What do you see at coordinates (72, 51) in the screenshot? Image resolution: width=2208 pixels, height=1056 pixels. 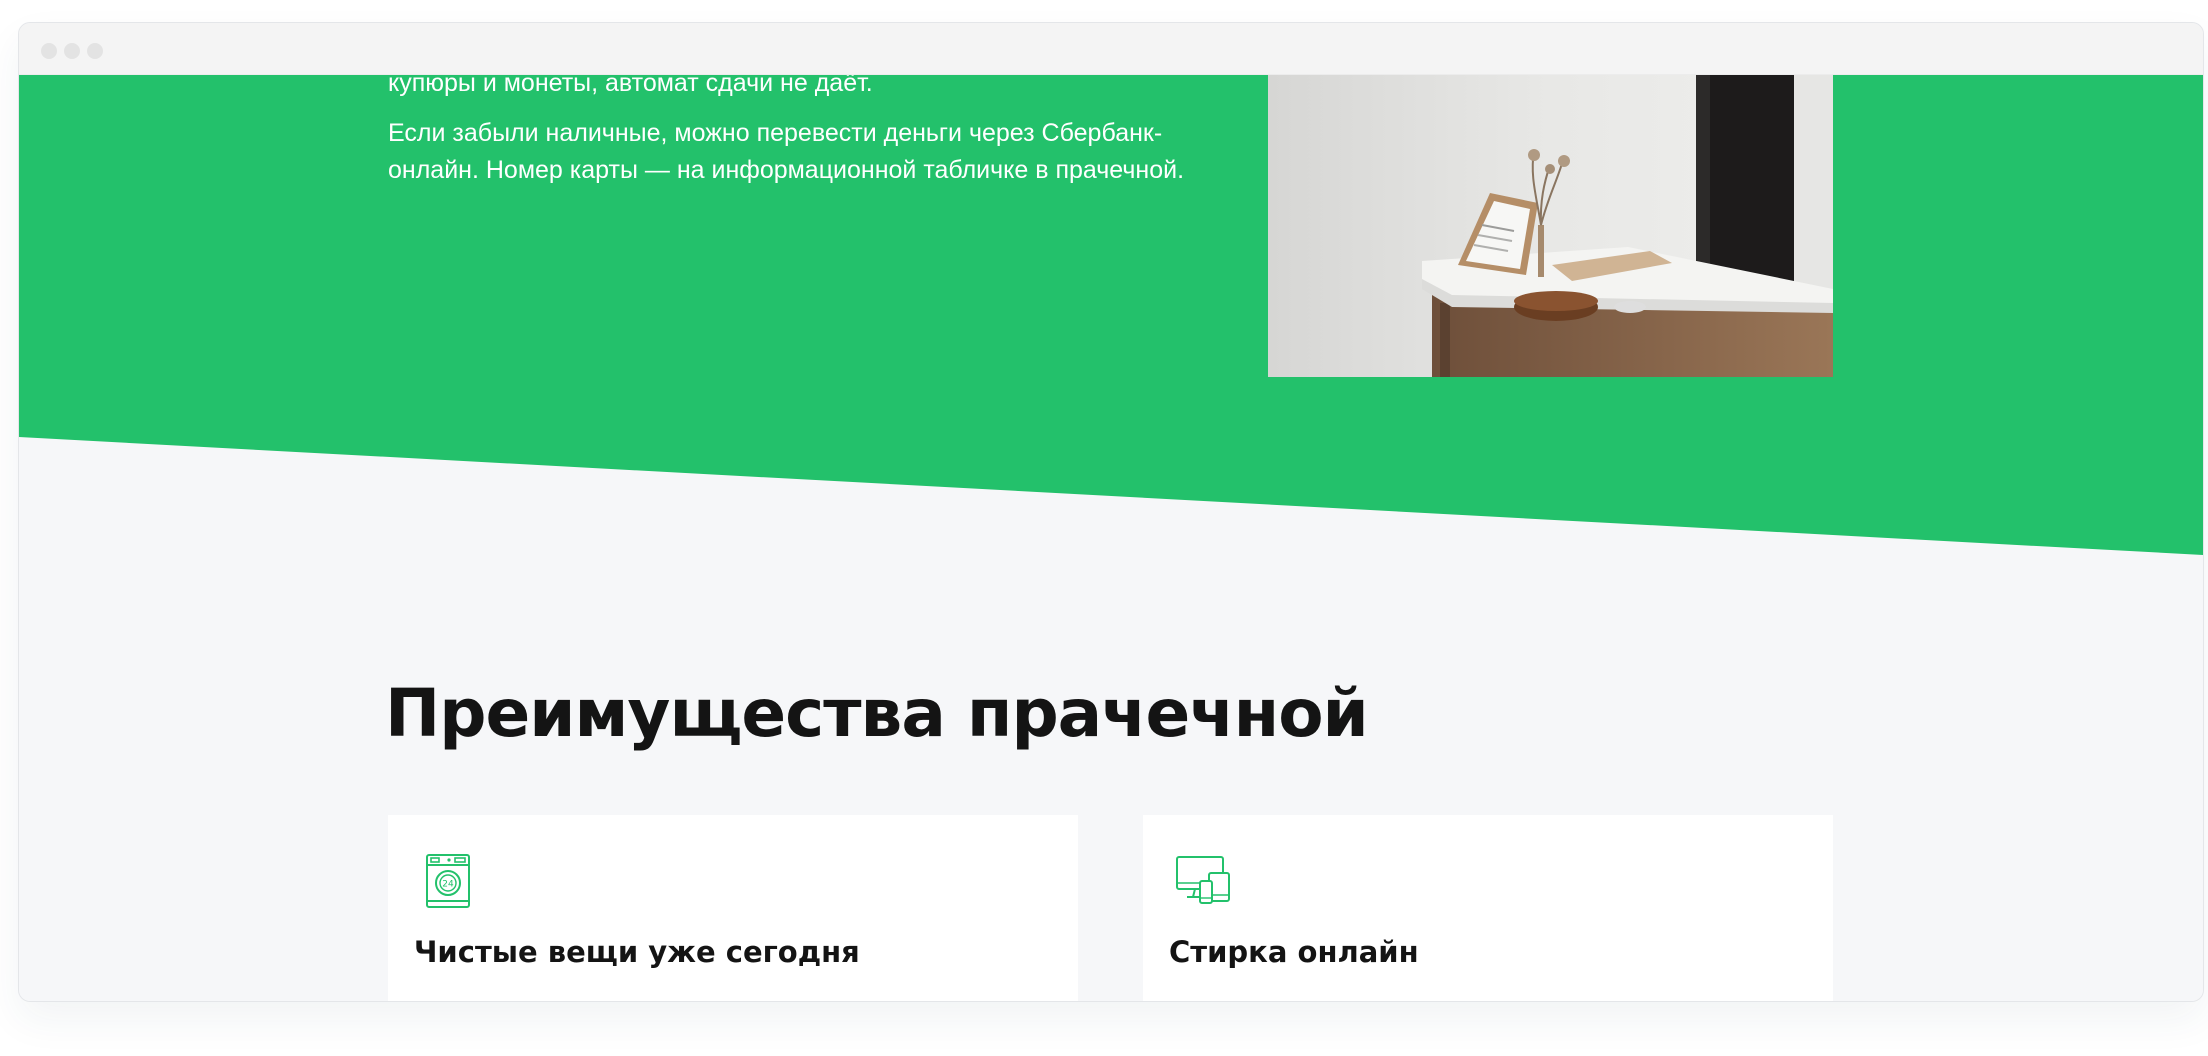 I see `window-minimize-dot` at bounding box center [72, 51].